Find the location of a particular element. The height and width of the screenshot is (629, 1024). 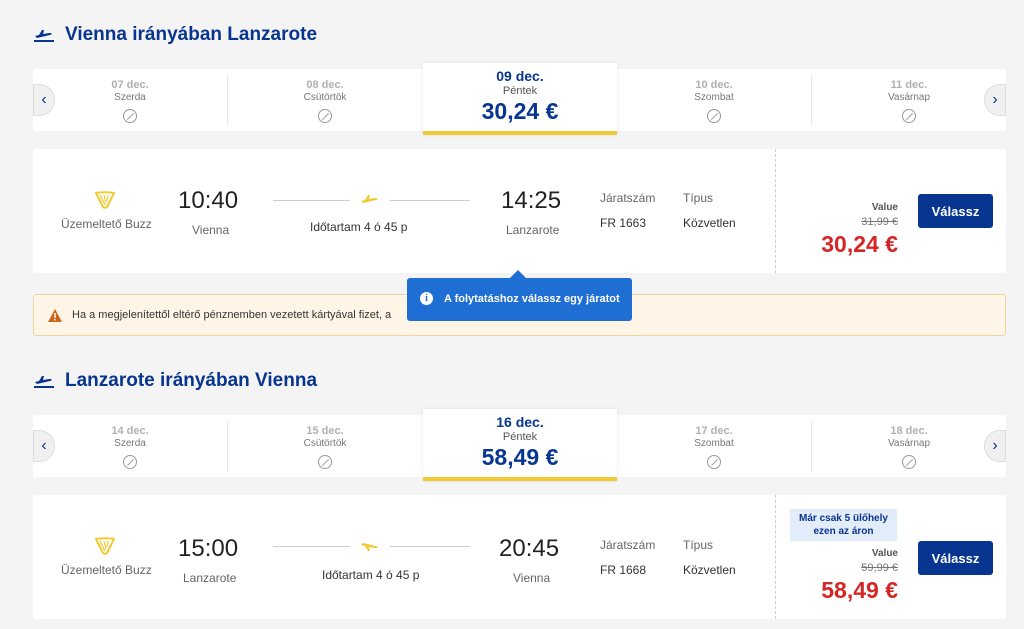

select-flight-tooltip: i A folytatáshoz válassz egy járatot is located at coordinates (519, 295).